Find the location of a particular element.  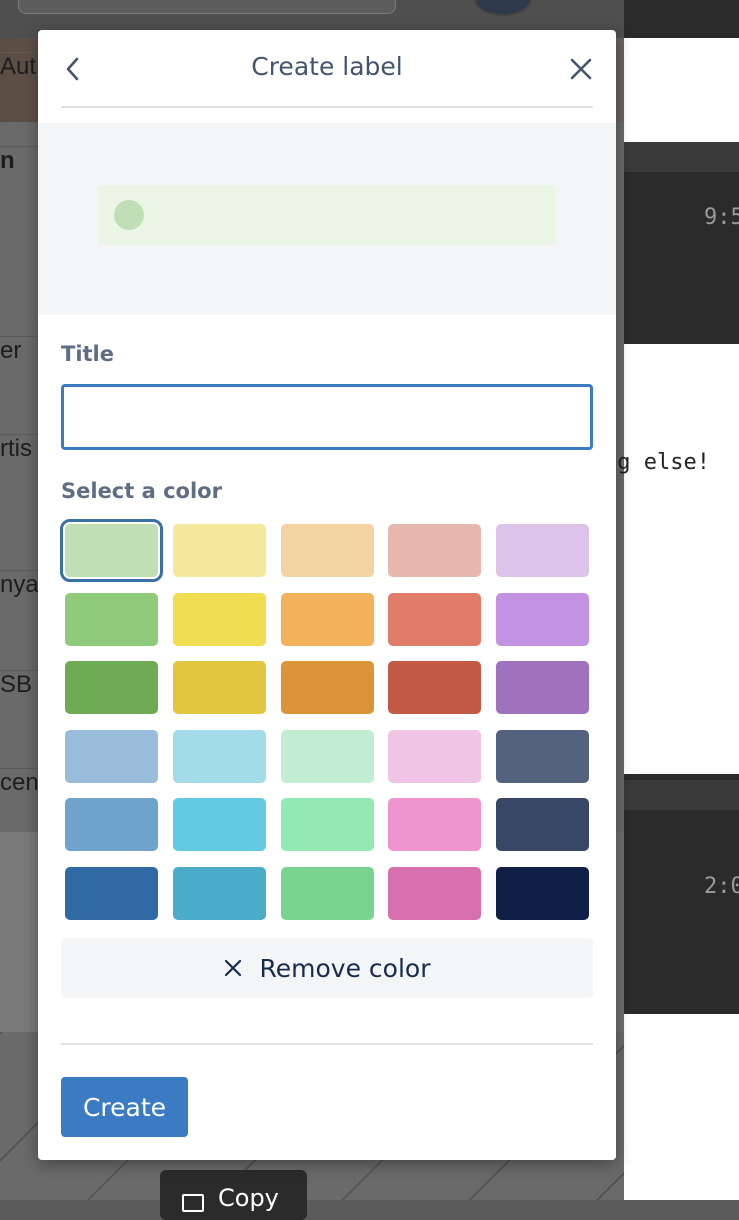

title-field-label: Title is located at coordinates (88, 354).